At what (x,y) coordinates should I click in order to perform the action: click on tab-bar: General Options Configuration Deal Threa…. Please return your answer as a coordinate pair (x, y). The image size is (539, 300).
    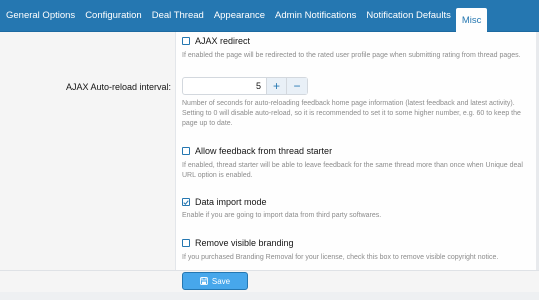
    Looking at the image, I should click on (269, 16).